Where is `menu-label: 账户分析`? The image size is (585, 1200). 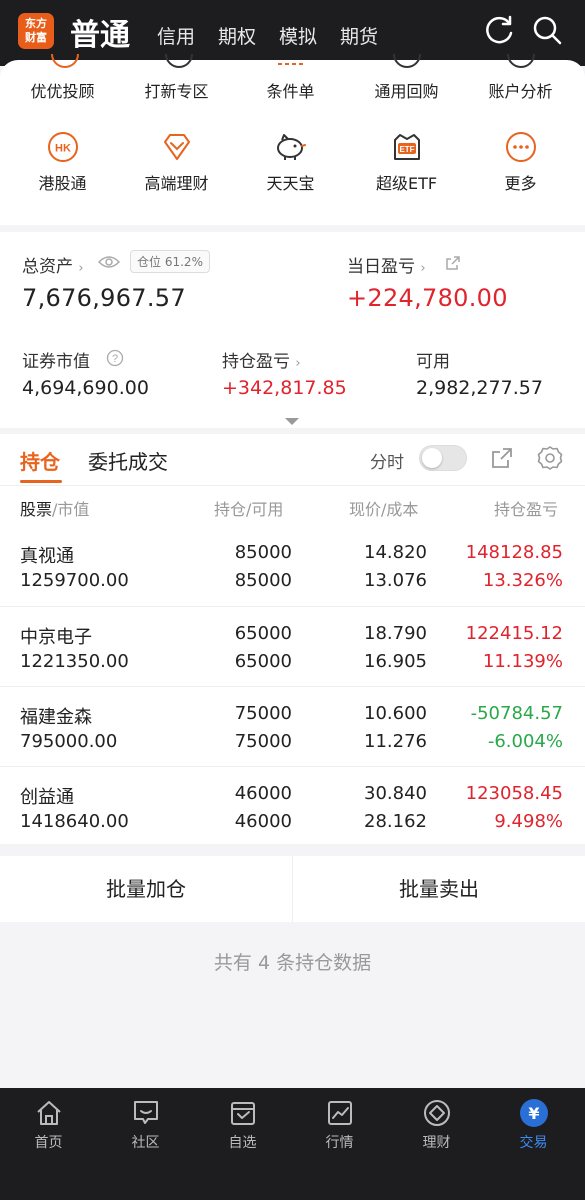
menu-label: 账户分析 is located at coordinates (520, 91).